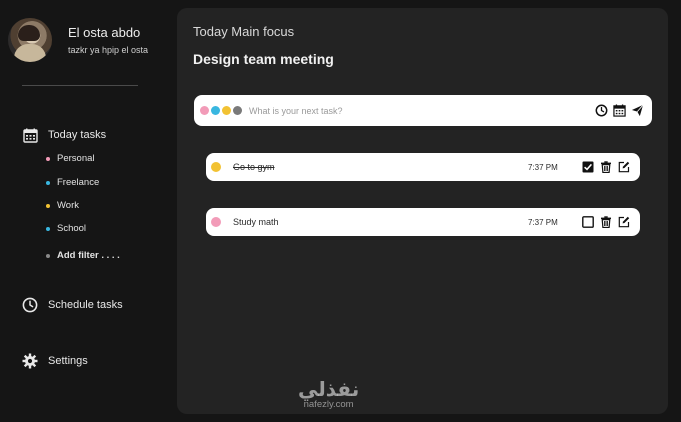 This screenshot has height=422, width=681. What do you see at coordinates (77, 135) in the screenshot?
I see `nav-today-label: Today tasks` at bounding box center [77, 135].